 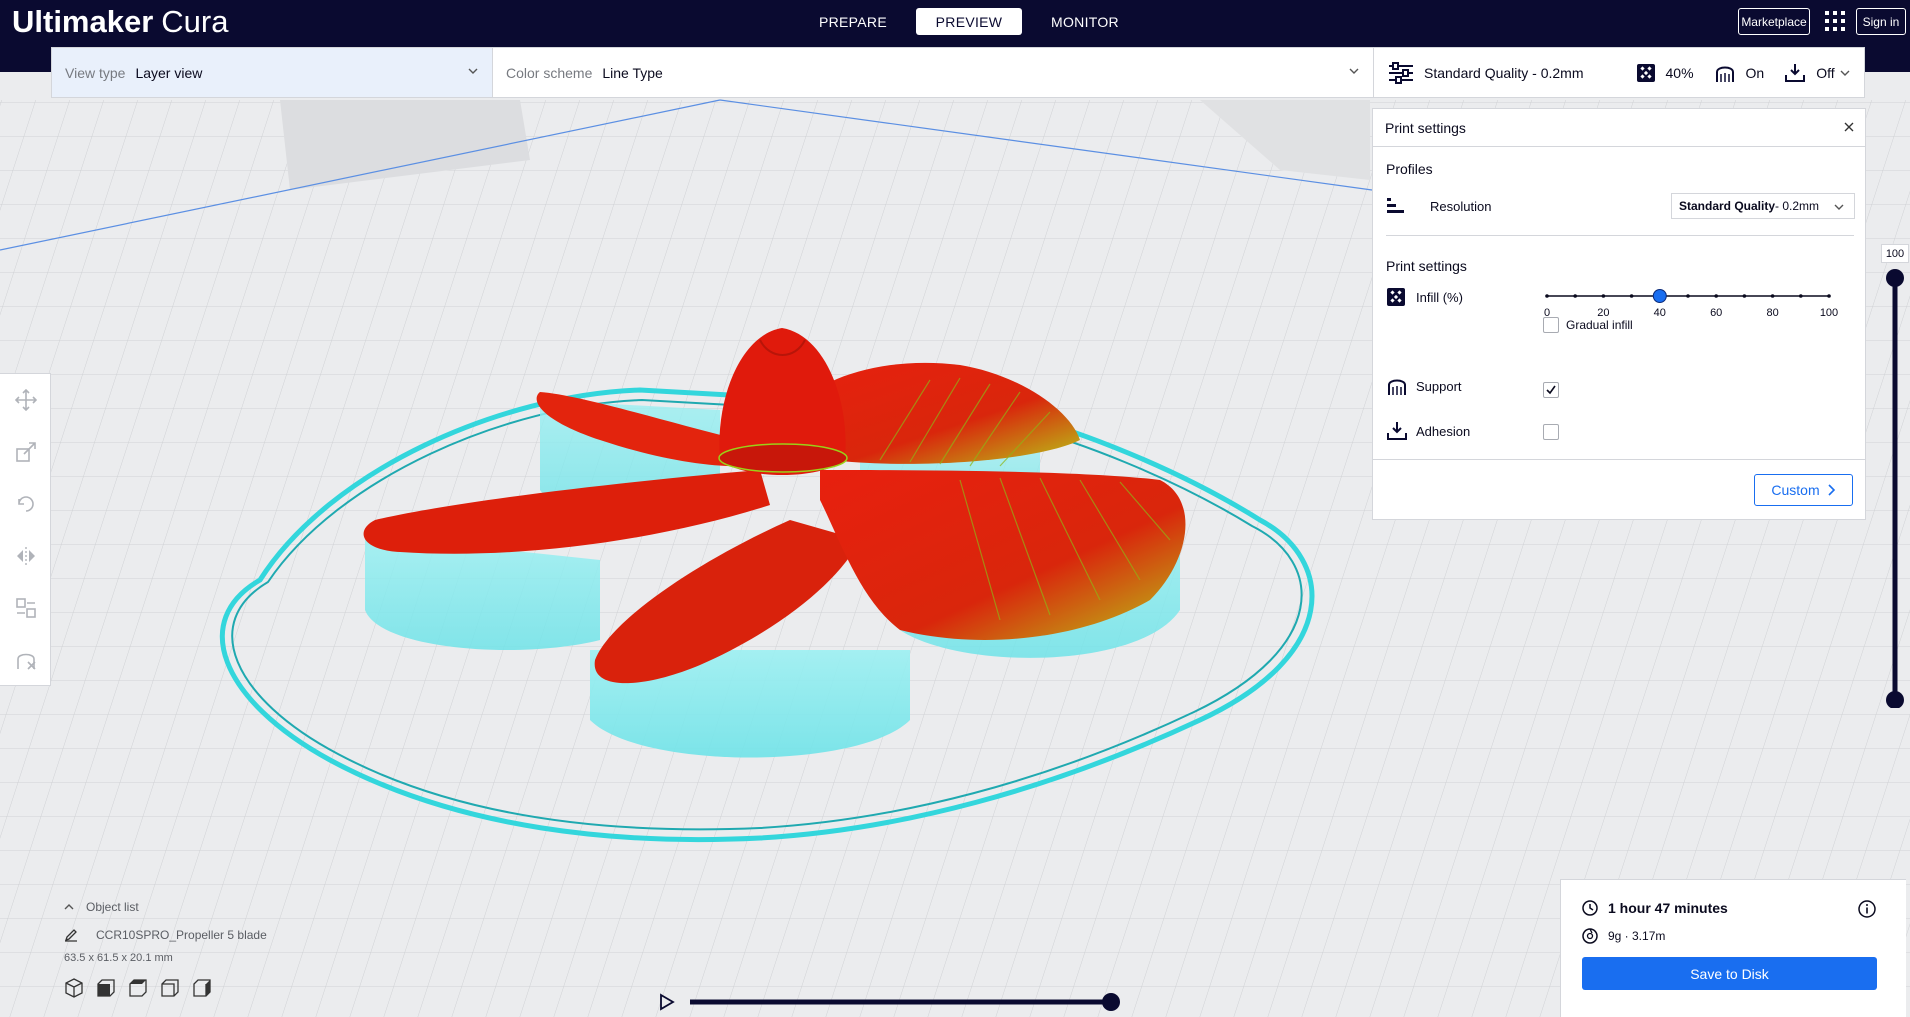 What do you see at coordinates (71, 935) in the screenshot?
I see `pencil-icon` at bounding box center [71, 935].